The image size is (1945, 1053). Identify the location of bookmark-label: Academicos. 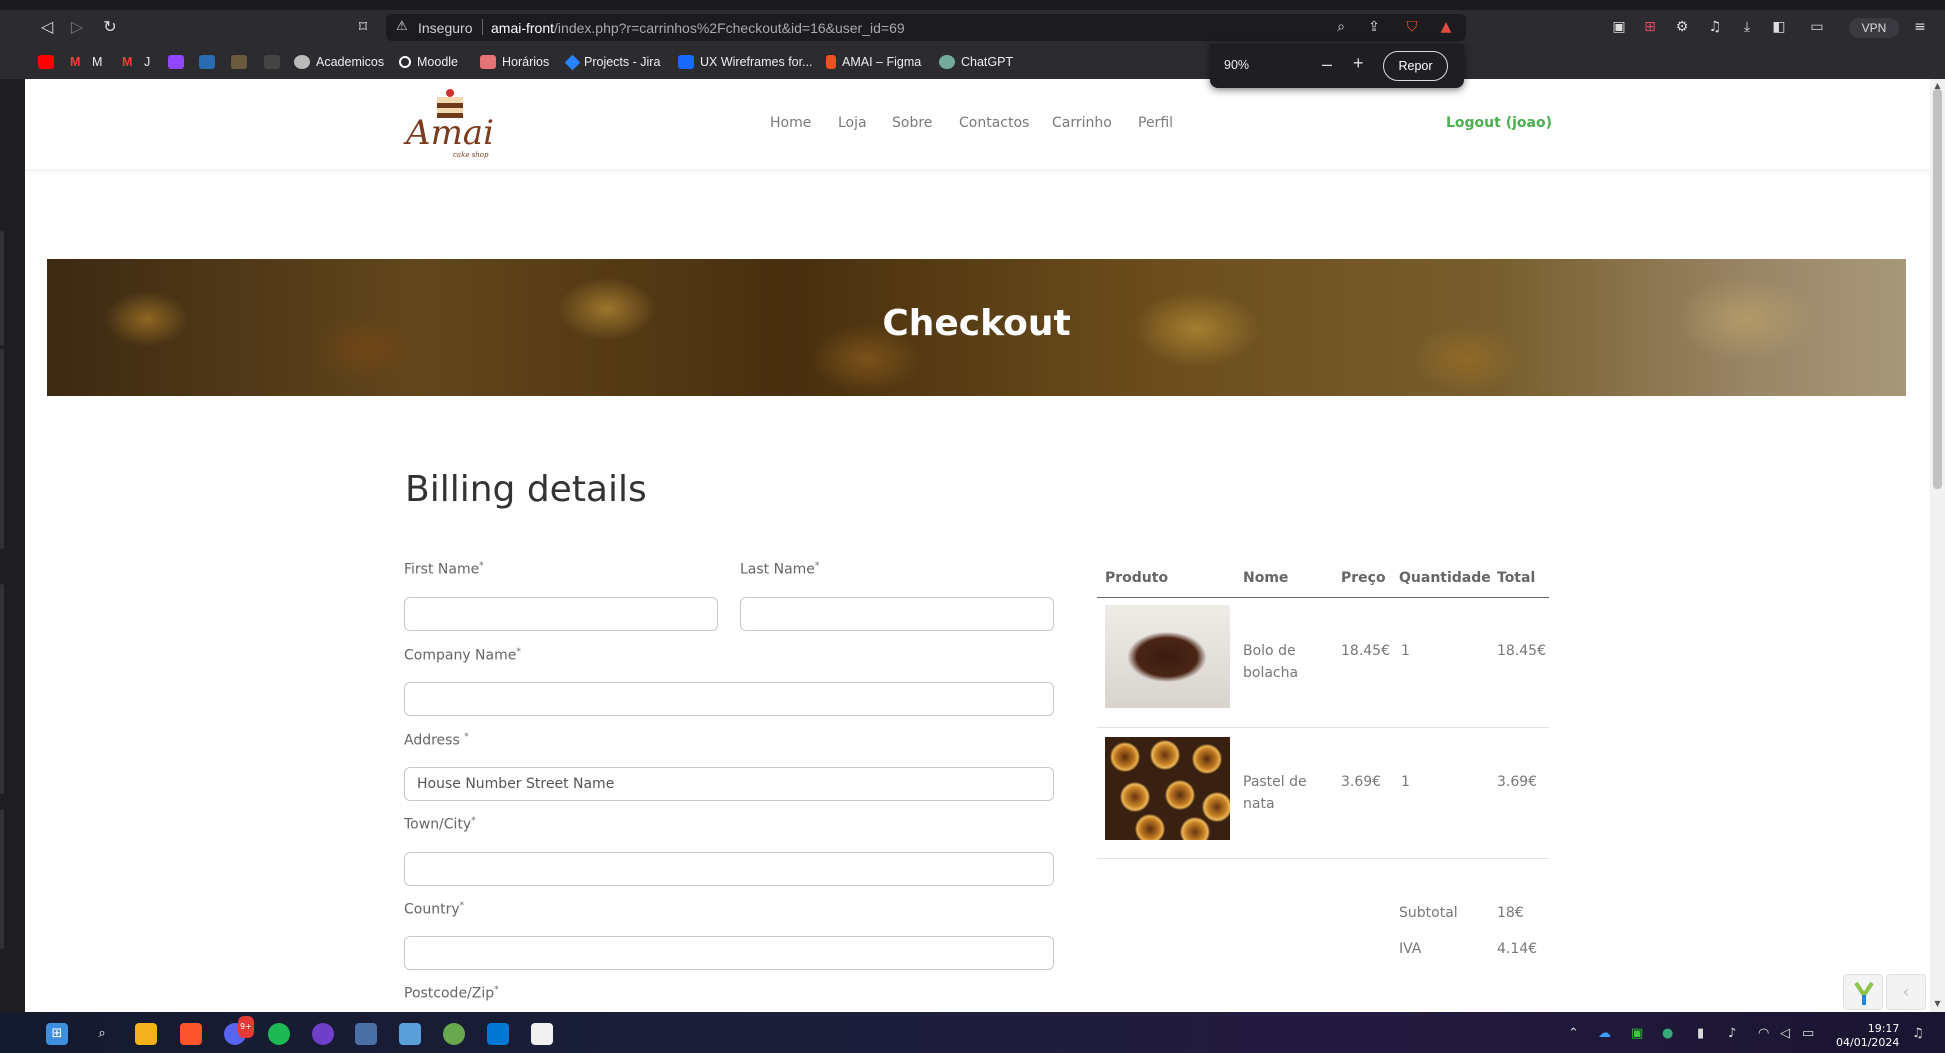
(350, 62).